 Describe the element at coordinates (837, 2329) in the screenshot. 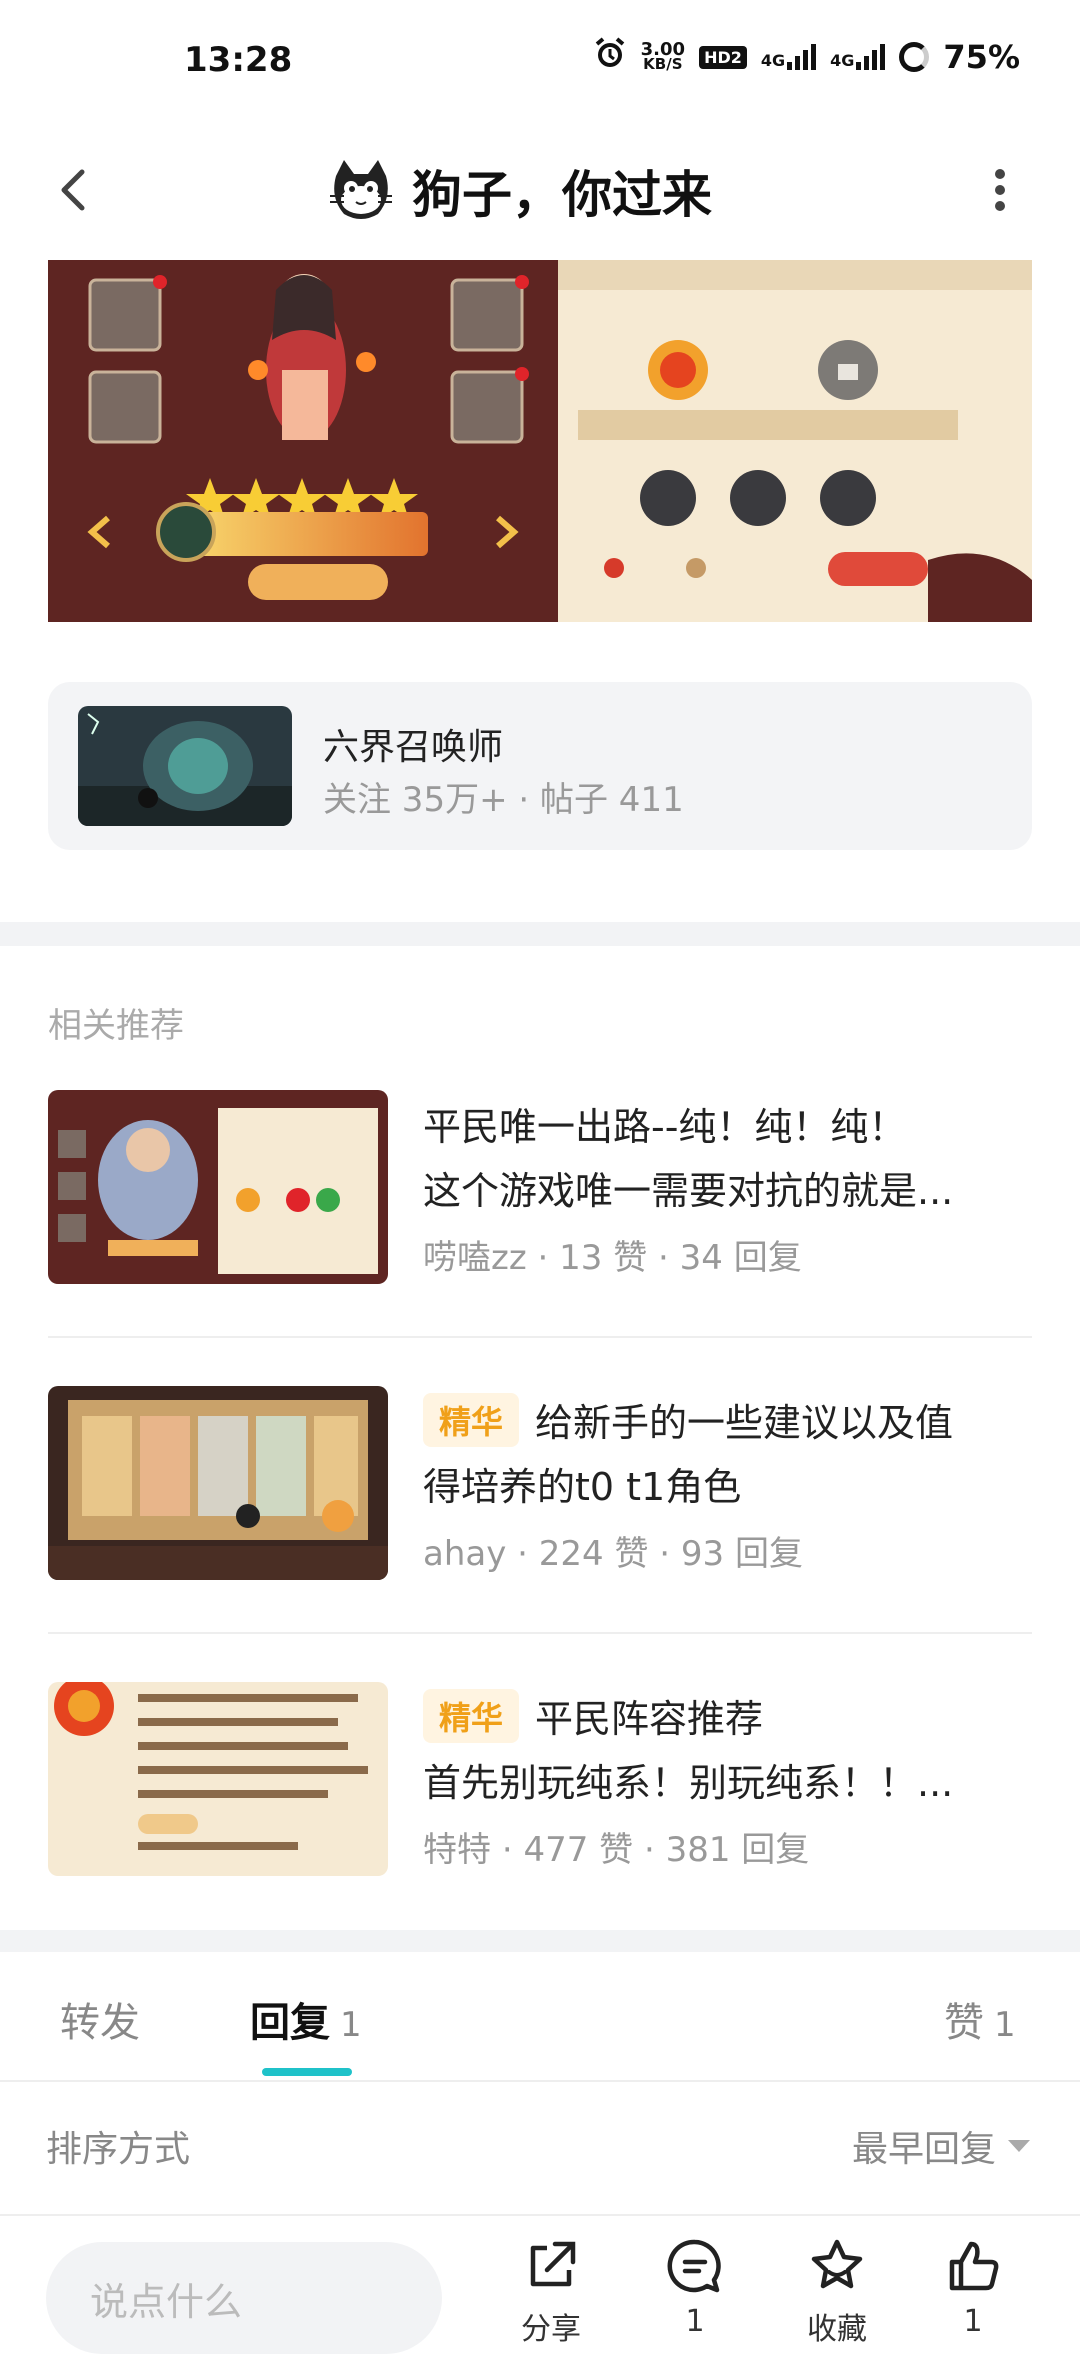

I see `collect-label: 收藏` at that location.